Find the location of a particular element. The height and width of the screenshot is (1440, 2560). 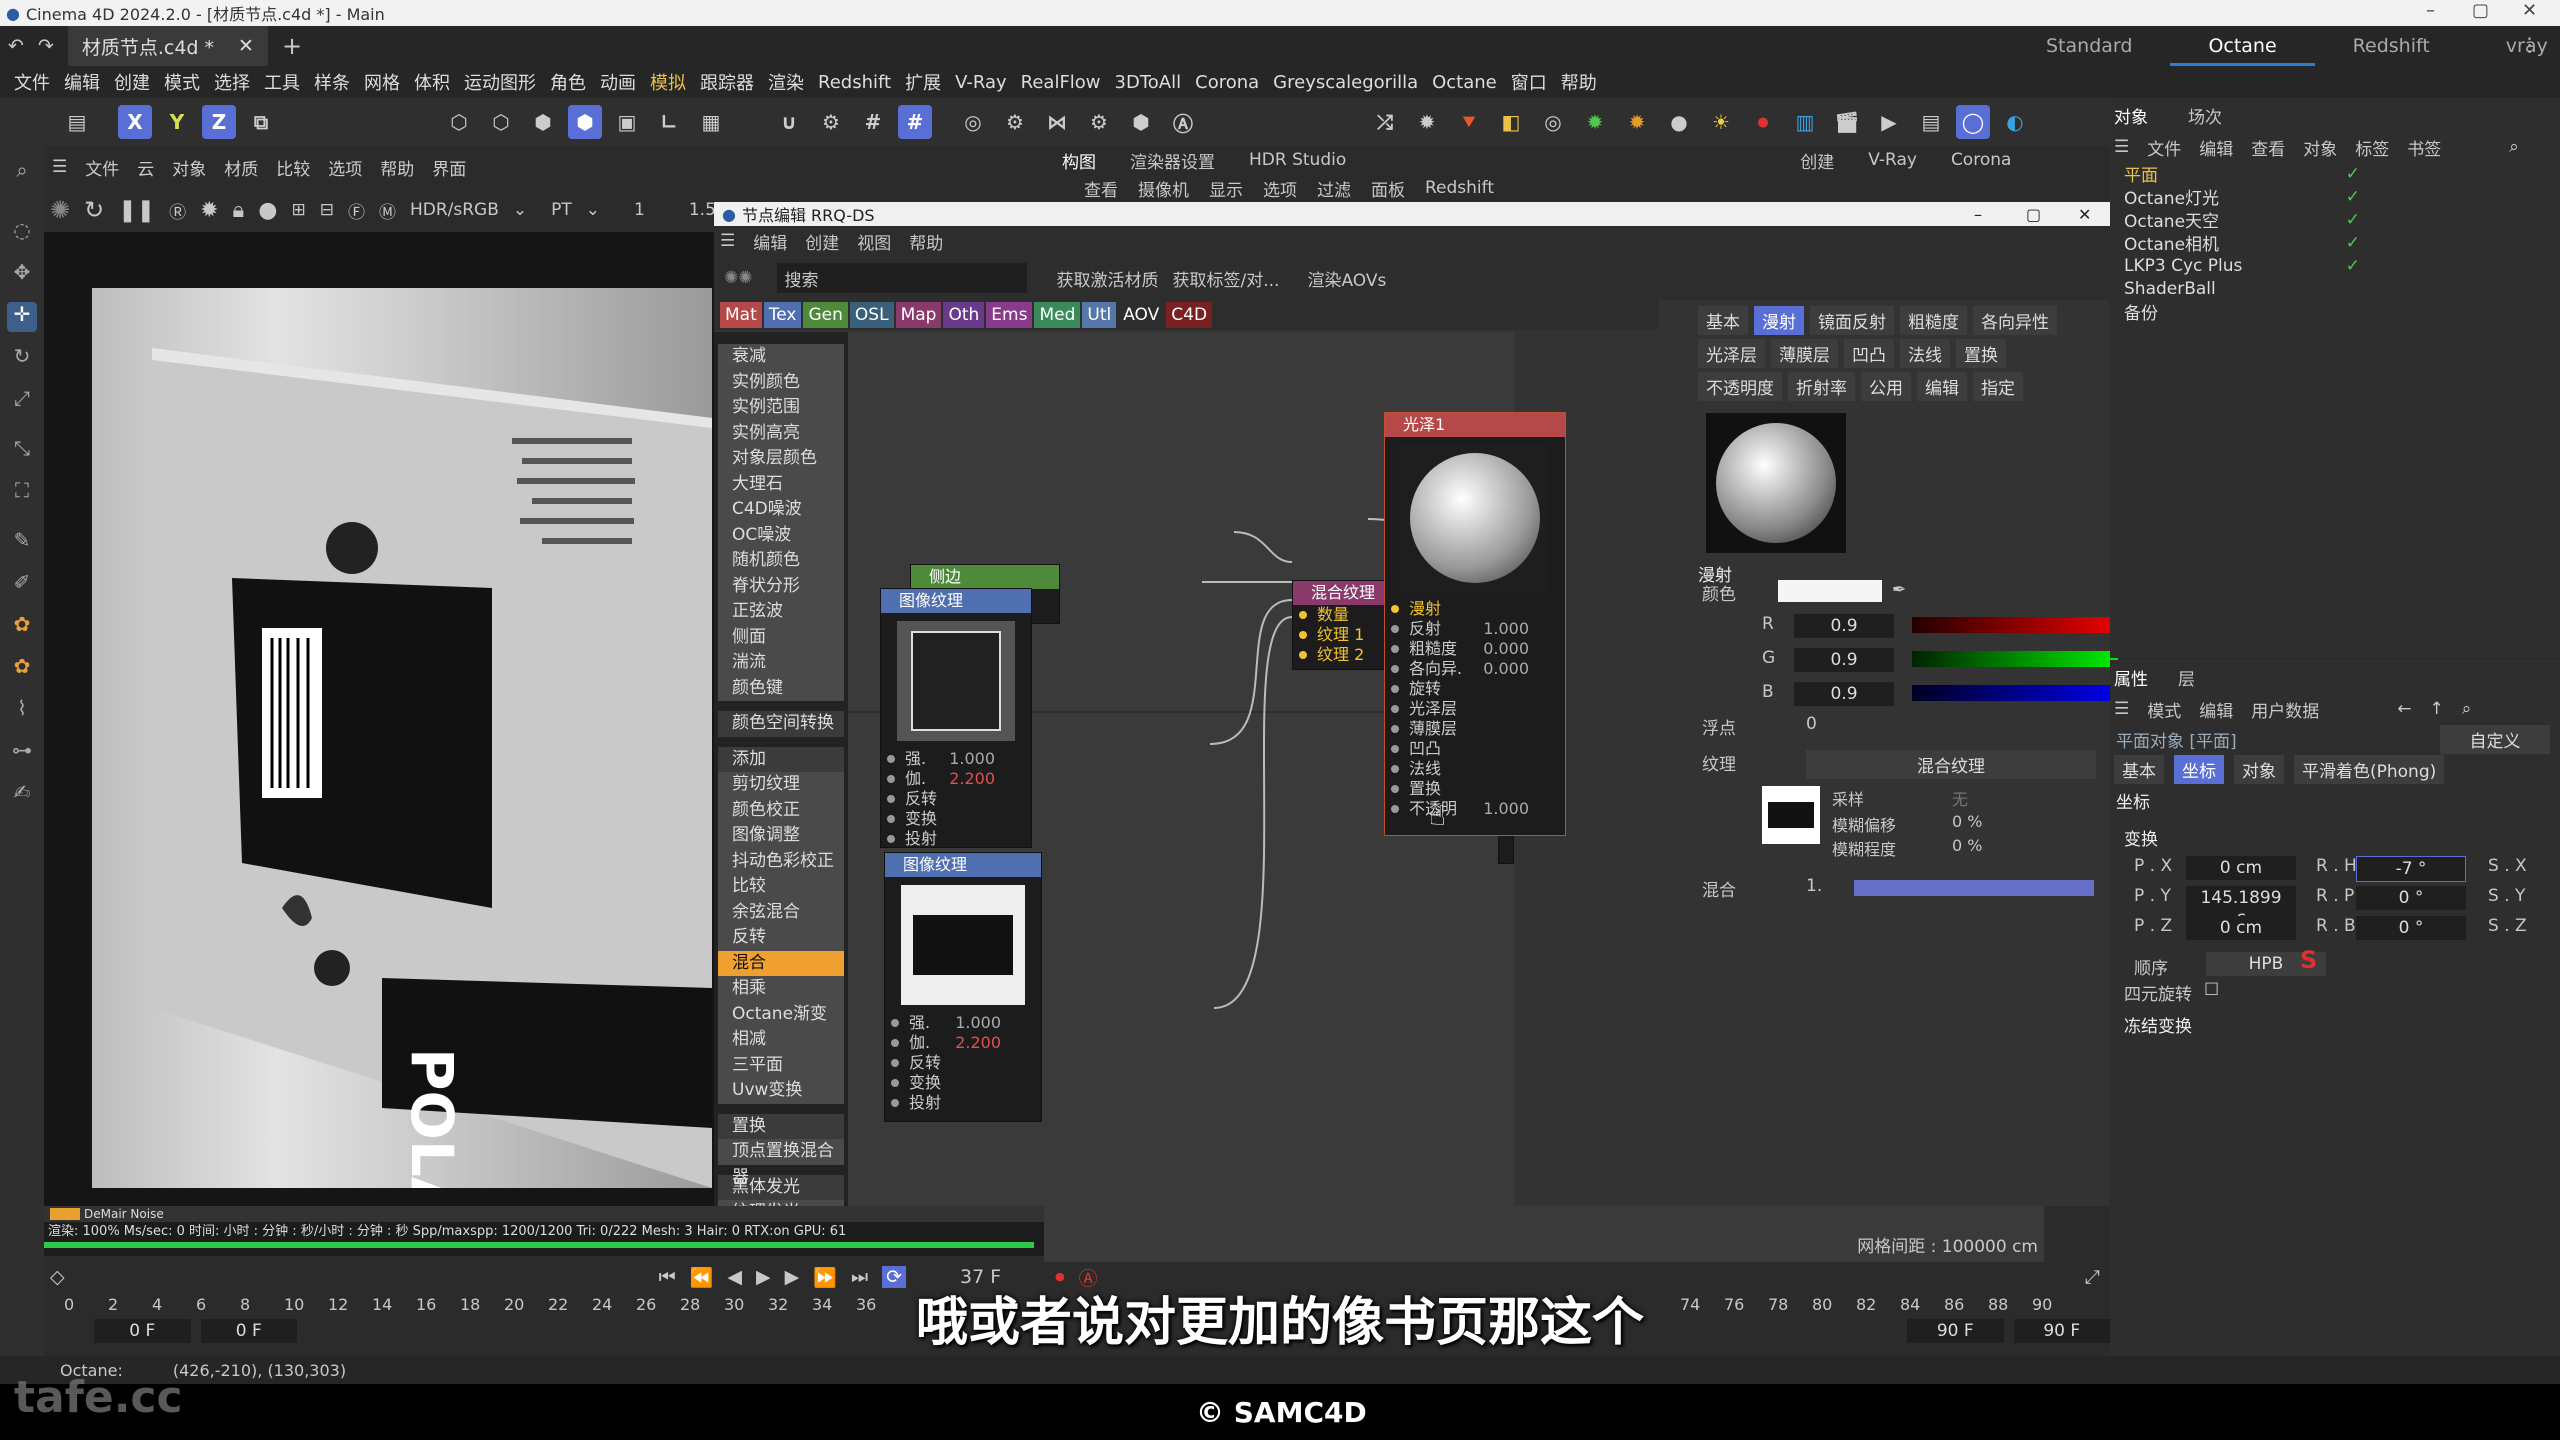

target-icon: ◎ is located at coordinates (1553, 122).